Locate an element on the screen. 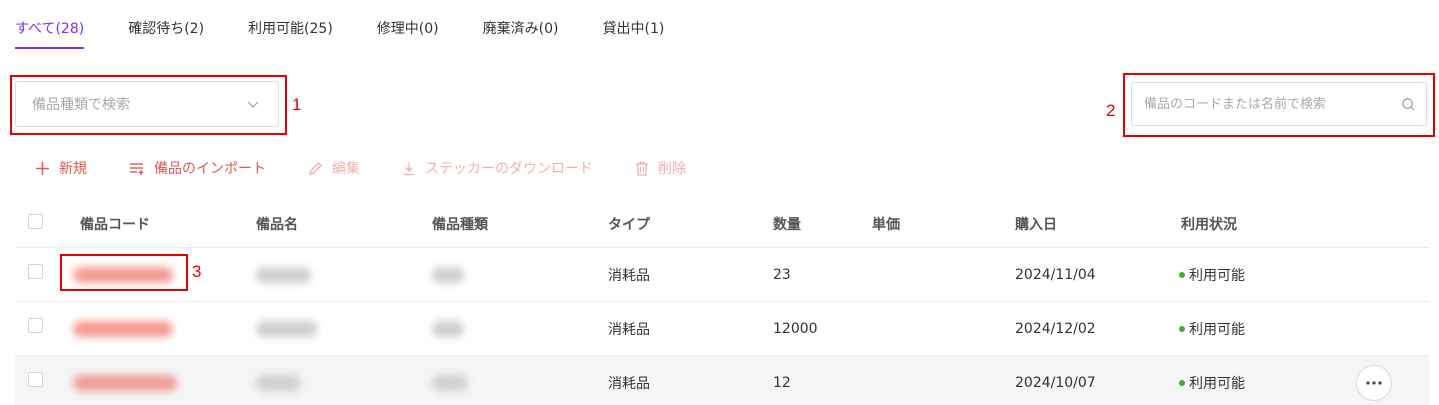 This screenshot has width=1439, height=405. table-row: 消耗品 23 2024/11/04 利用可能 is located at coordinates (722, 275).